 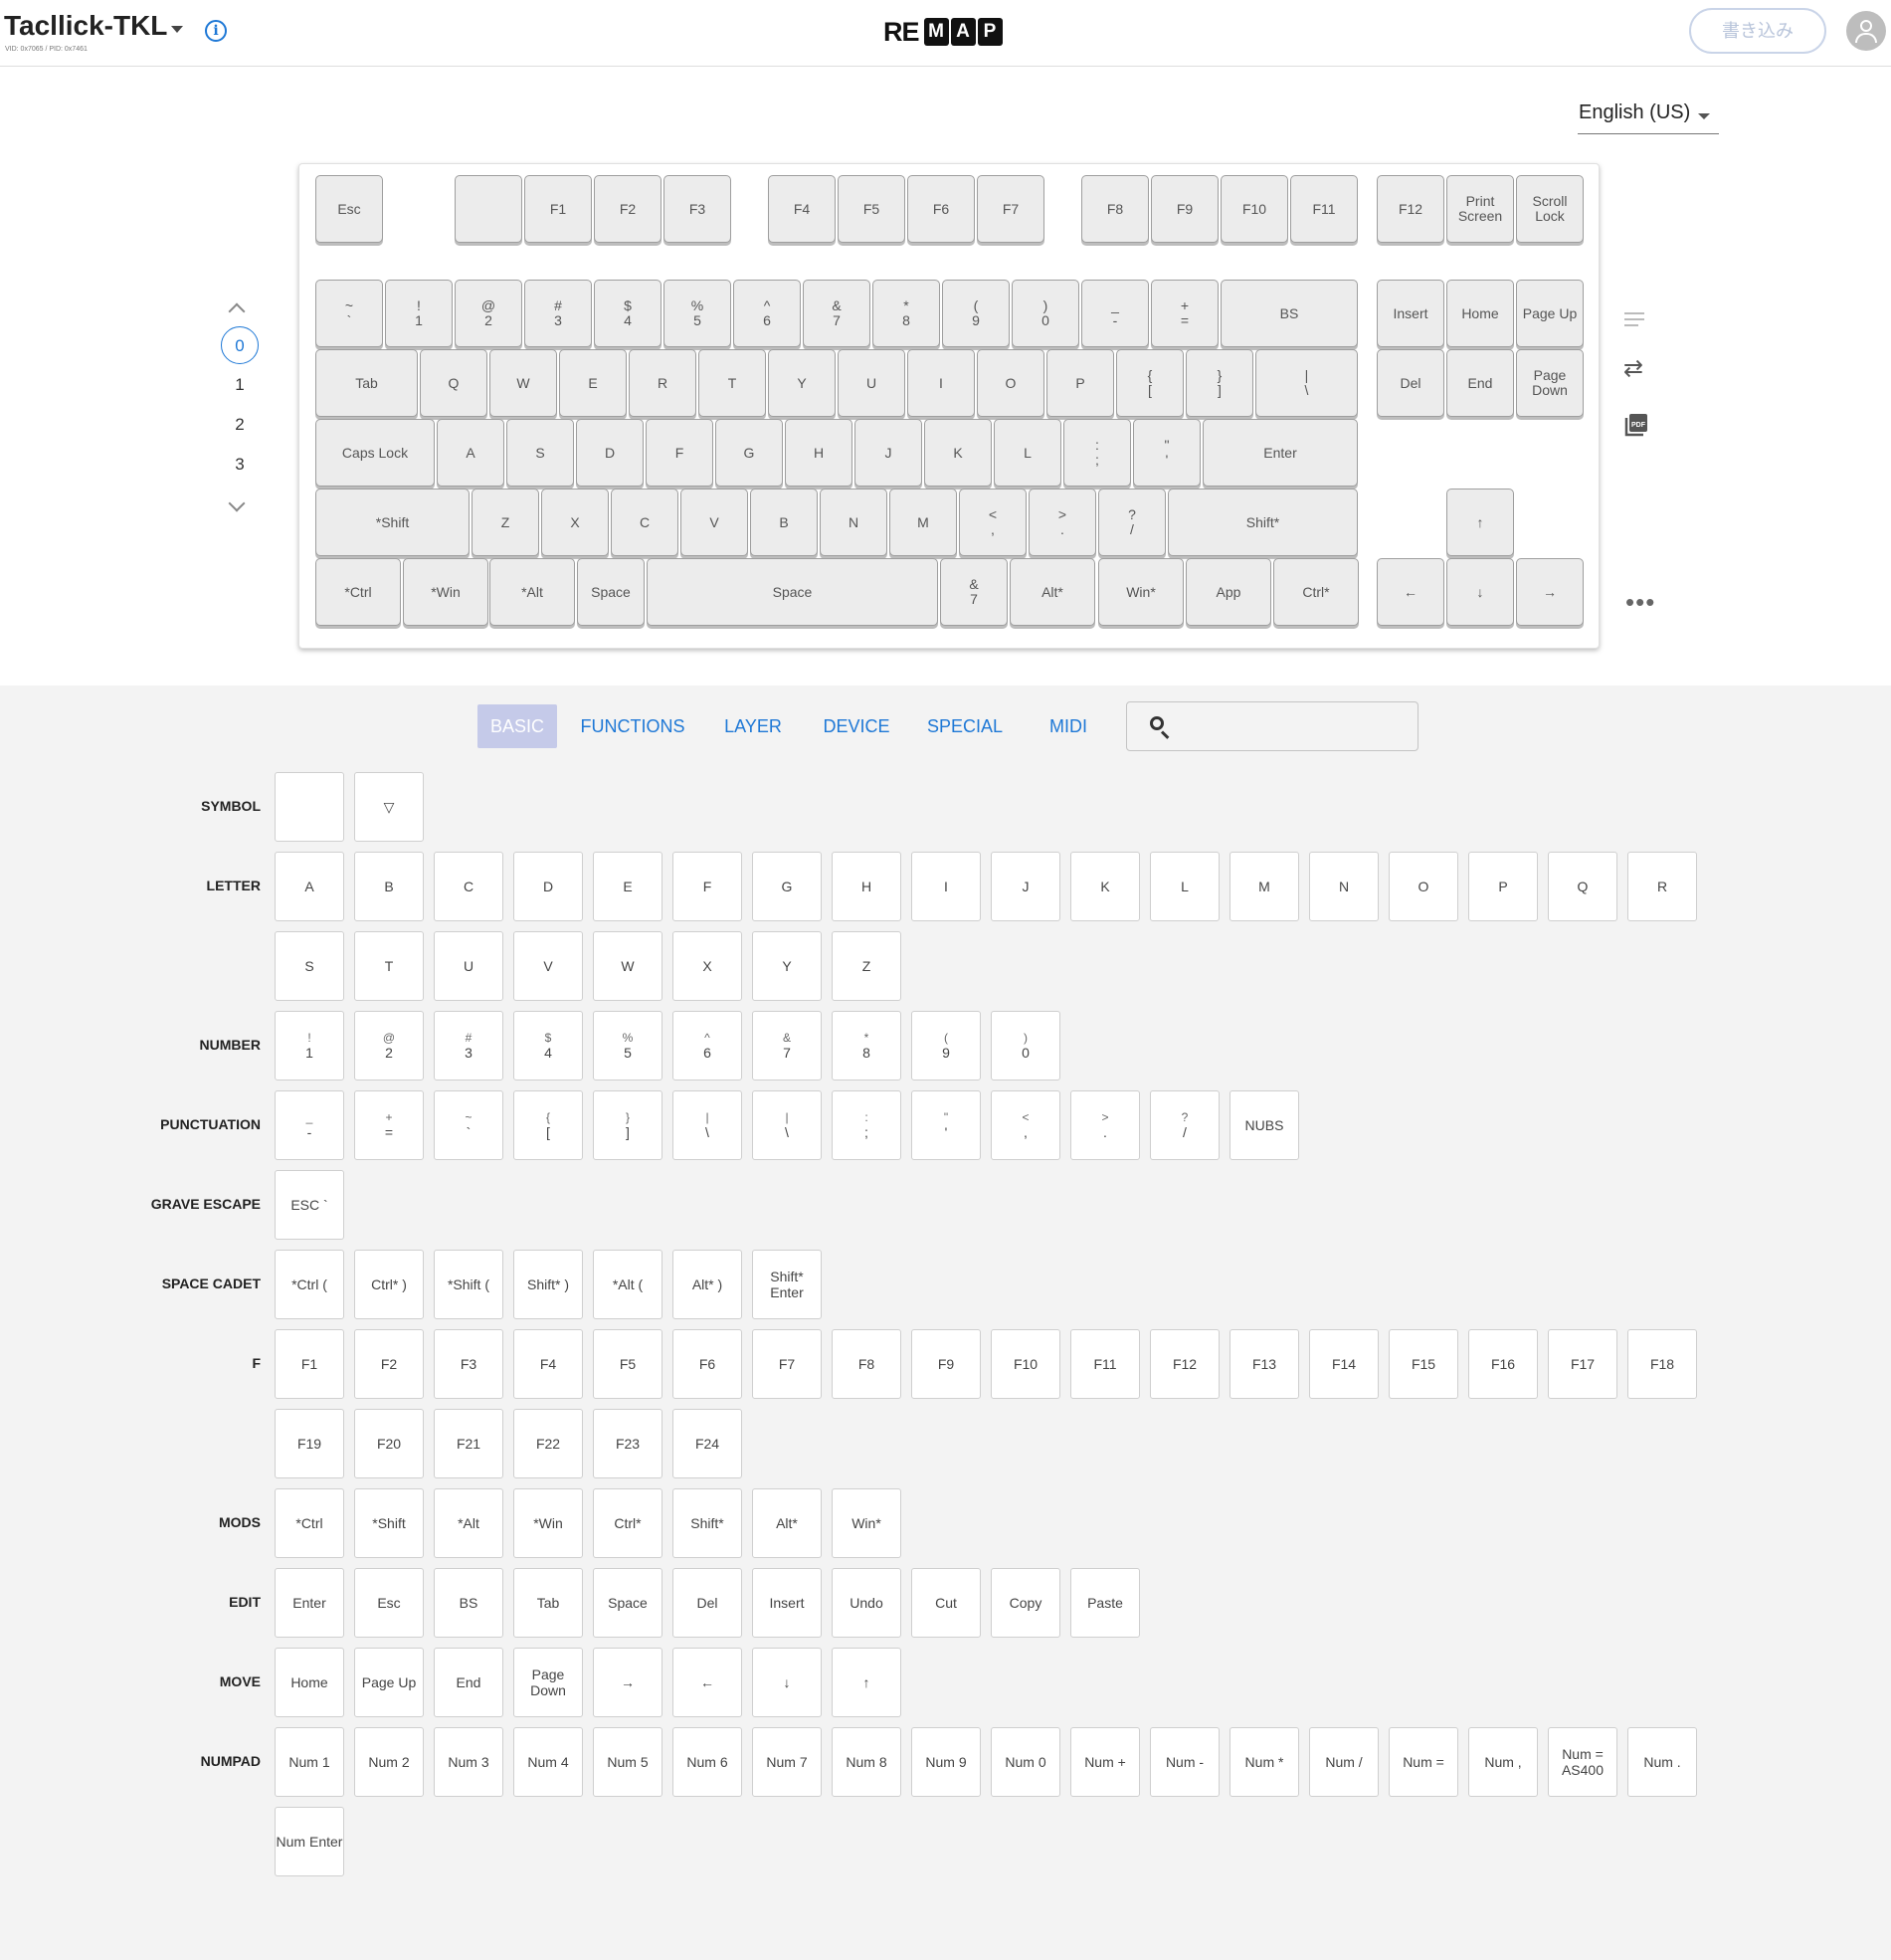 What do you see at coordinates (1062, 522) in the screenshot?
I see `keyboard-key: >.` at bounding box center [1062, 522].